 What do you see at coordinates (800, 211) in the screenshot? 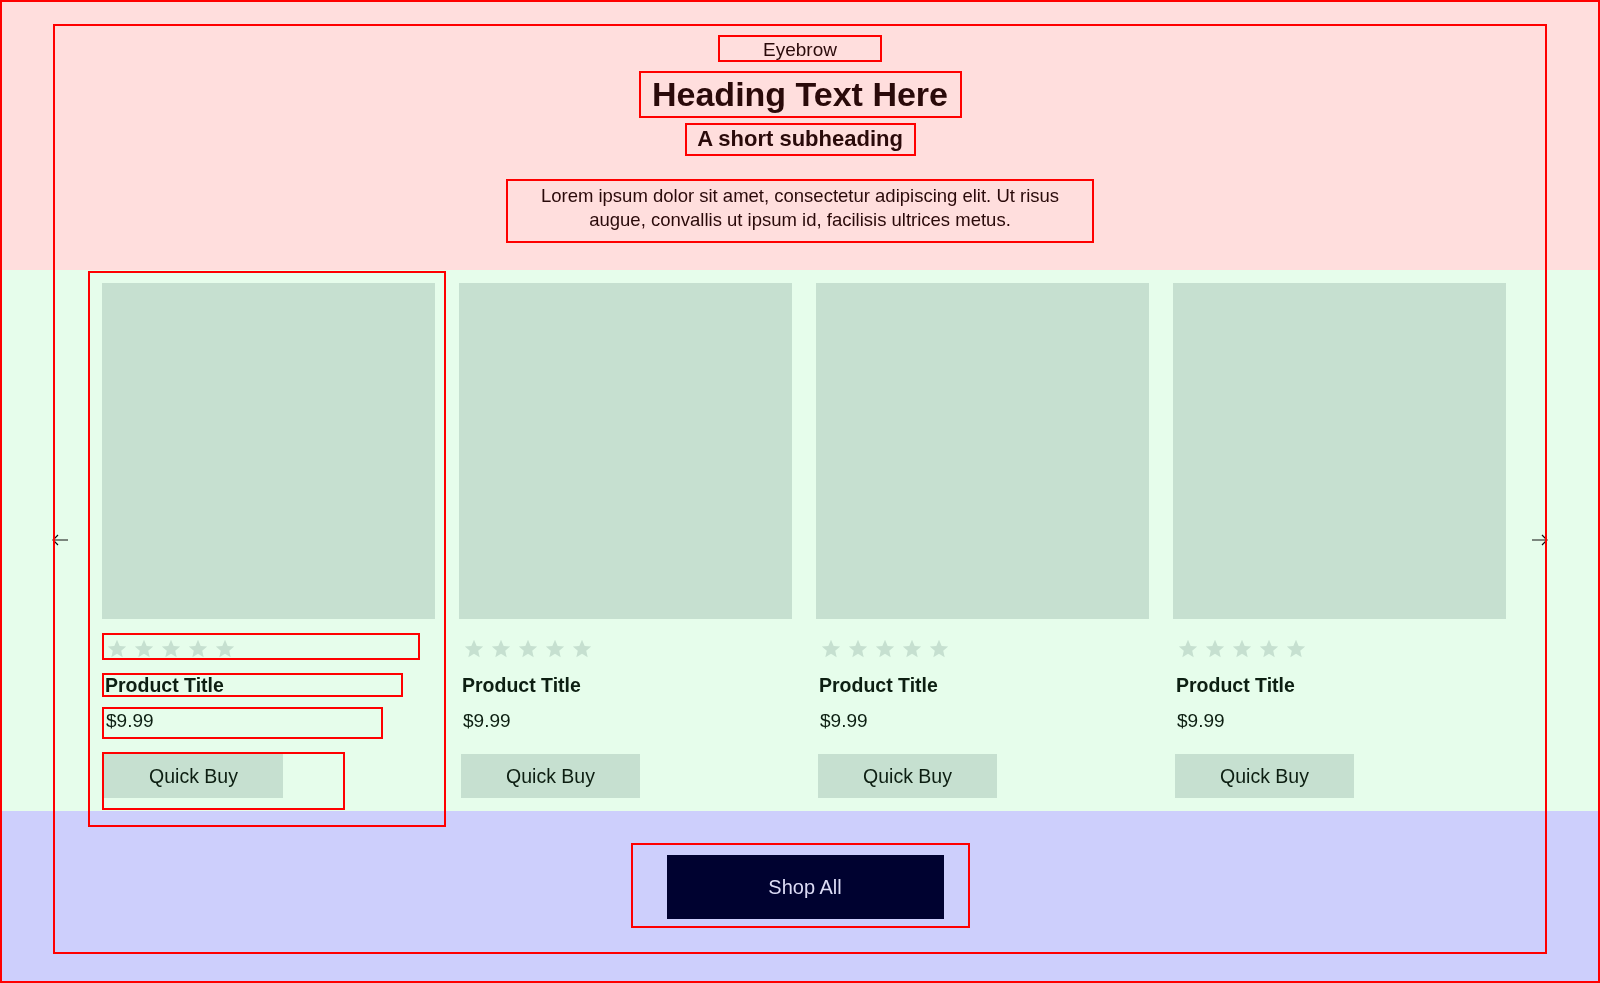
I see `body-text: Lorem ipsum dolor sit amet, consectetur adipiscing elit. Ut risus augue, convallis ut ipsum id, facilisis ultrices metus.` at bounding box center [800, 211].